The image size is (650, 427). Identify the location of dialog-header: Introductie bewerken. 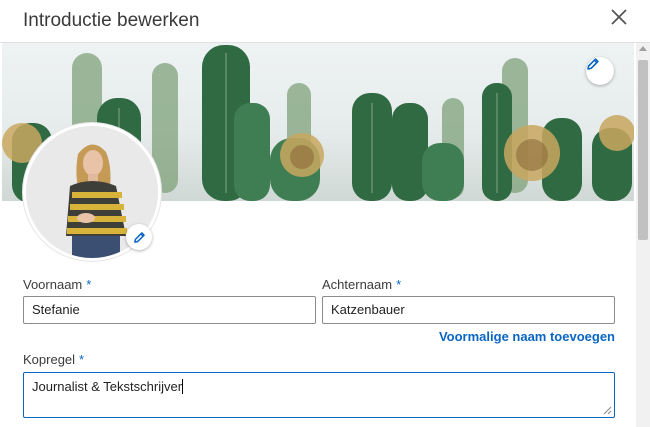
(325, 21).